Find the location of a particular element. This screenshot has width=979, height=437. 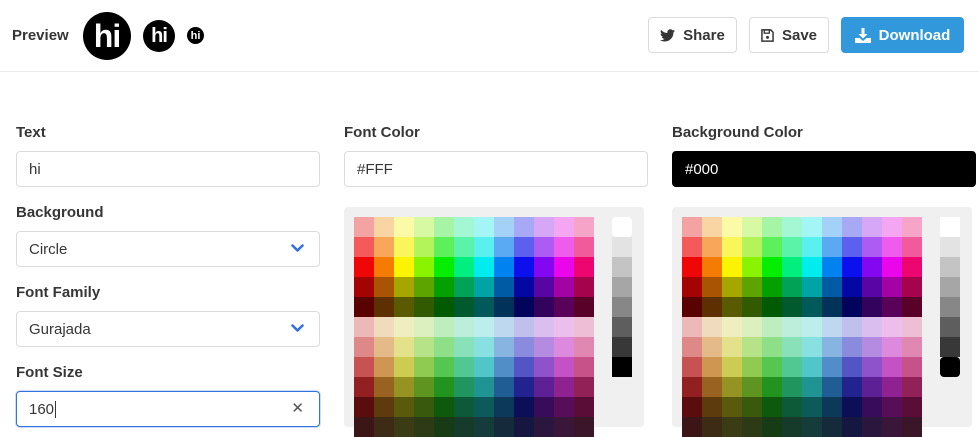

font-color-input: #FFF is located at coordinates (496, 169).